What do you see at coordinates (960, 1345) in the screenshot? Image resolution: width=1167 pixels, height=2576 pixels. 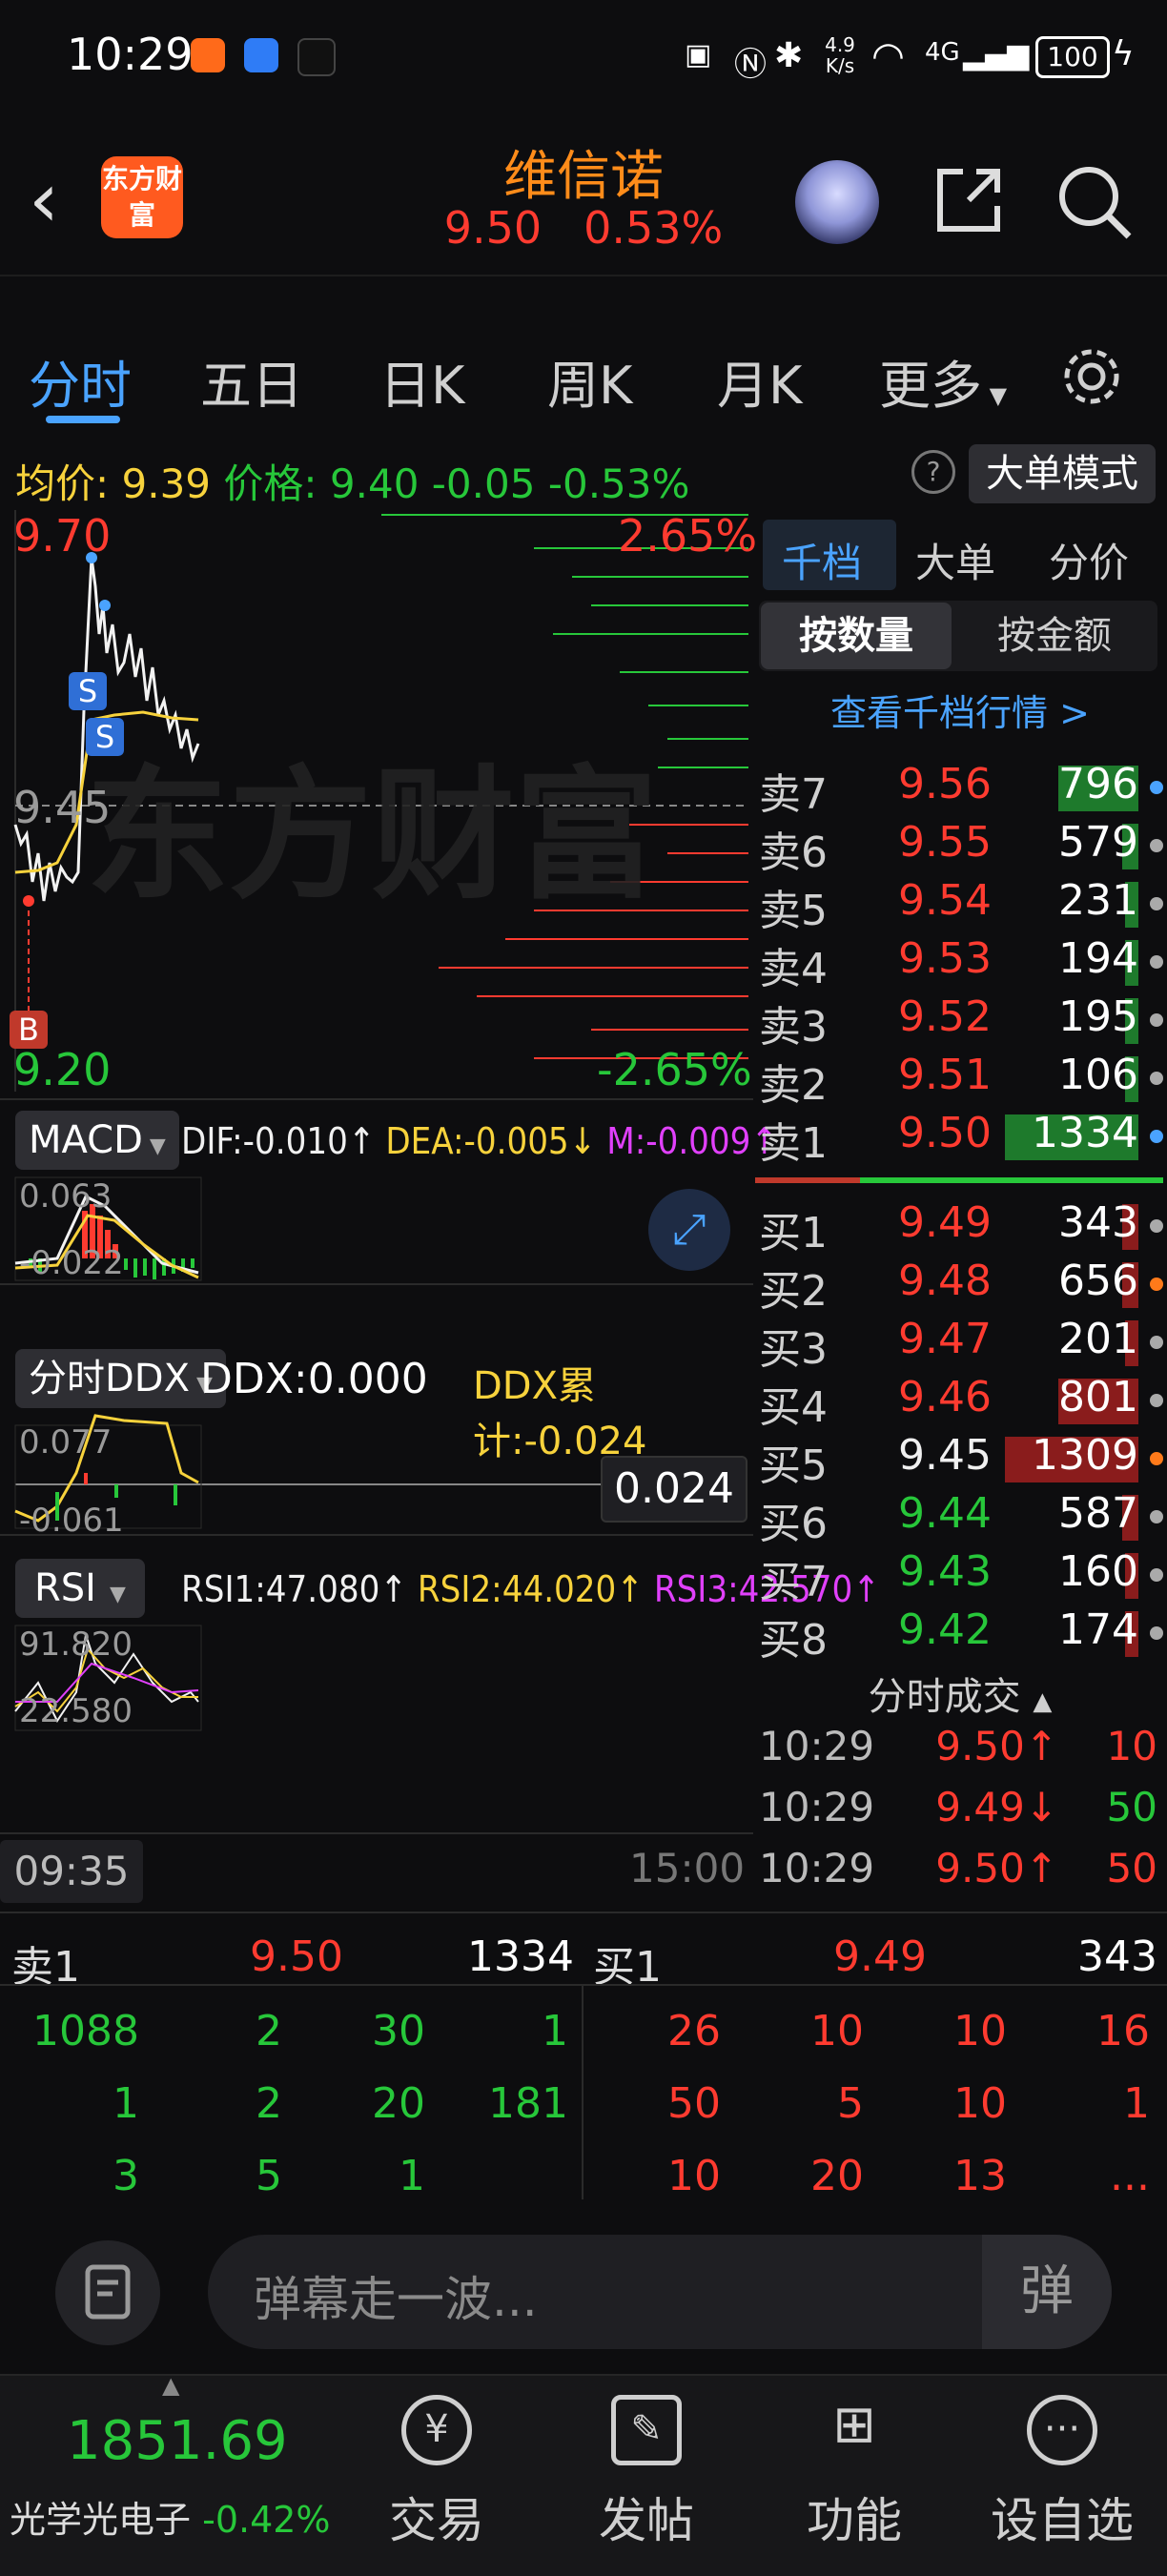 I see `order-book-row: 买3 9.47 201` at bounding box center [960, 1345].